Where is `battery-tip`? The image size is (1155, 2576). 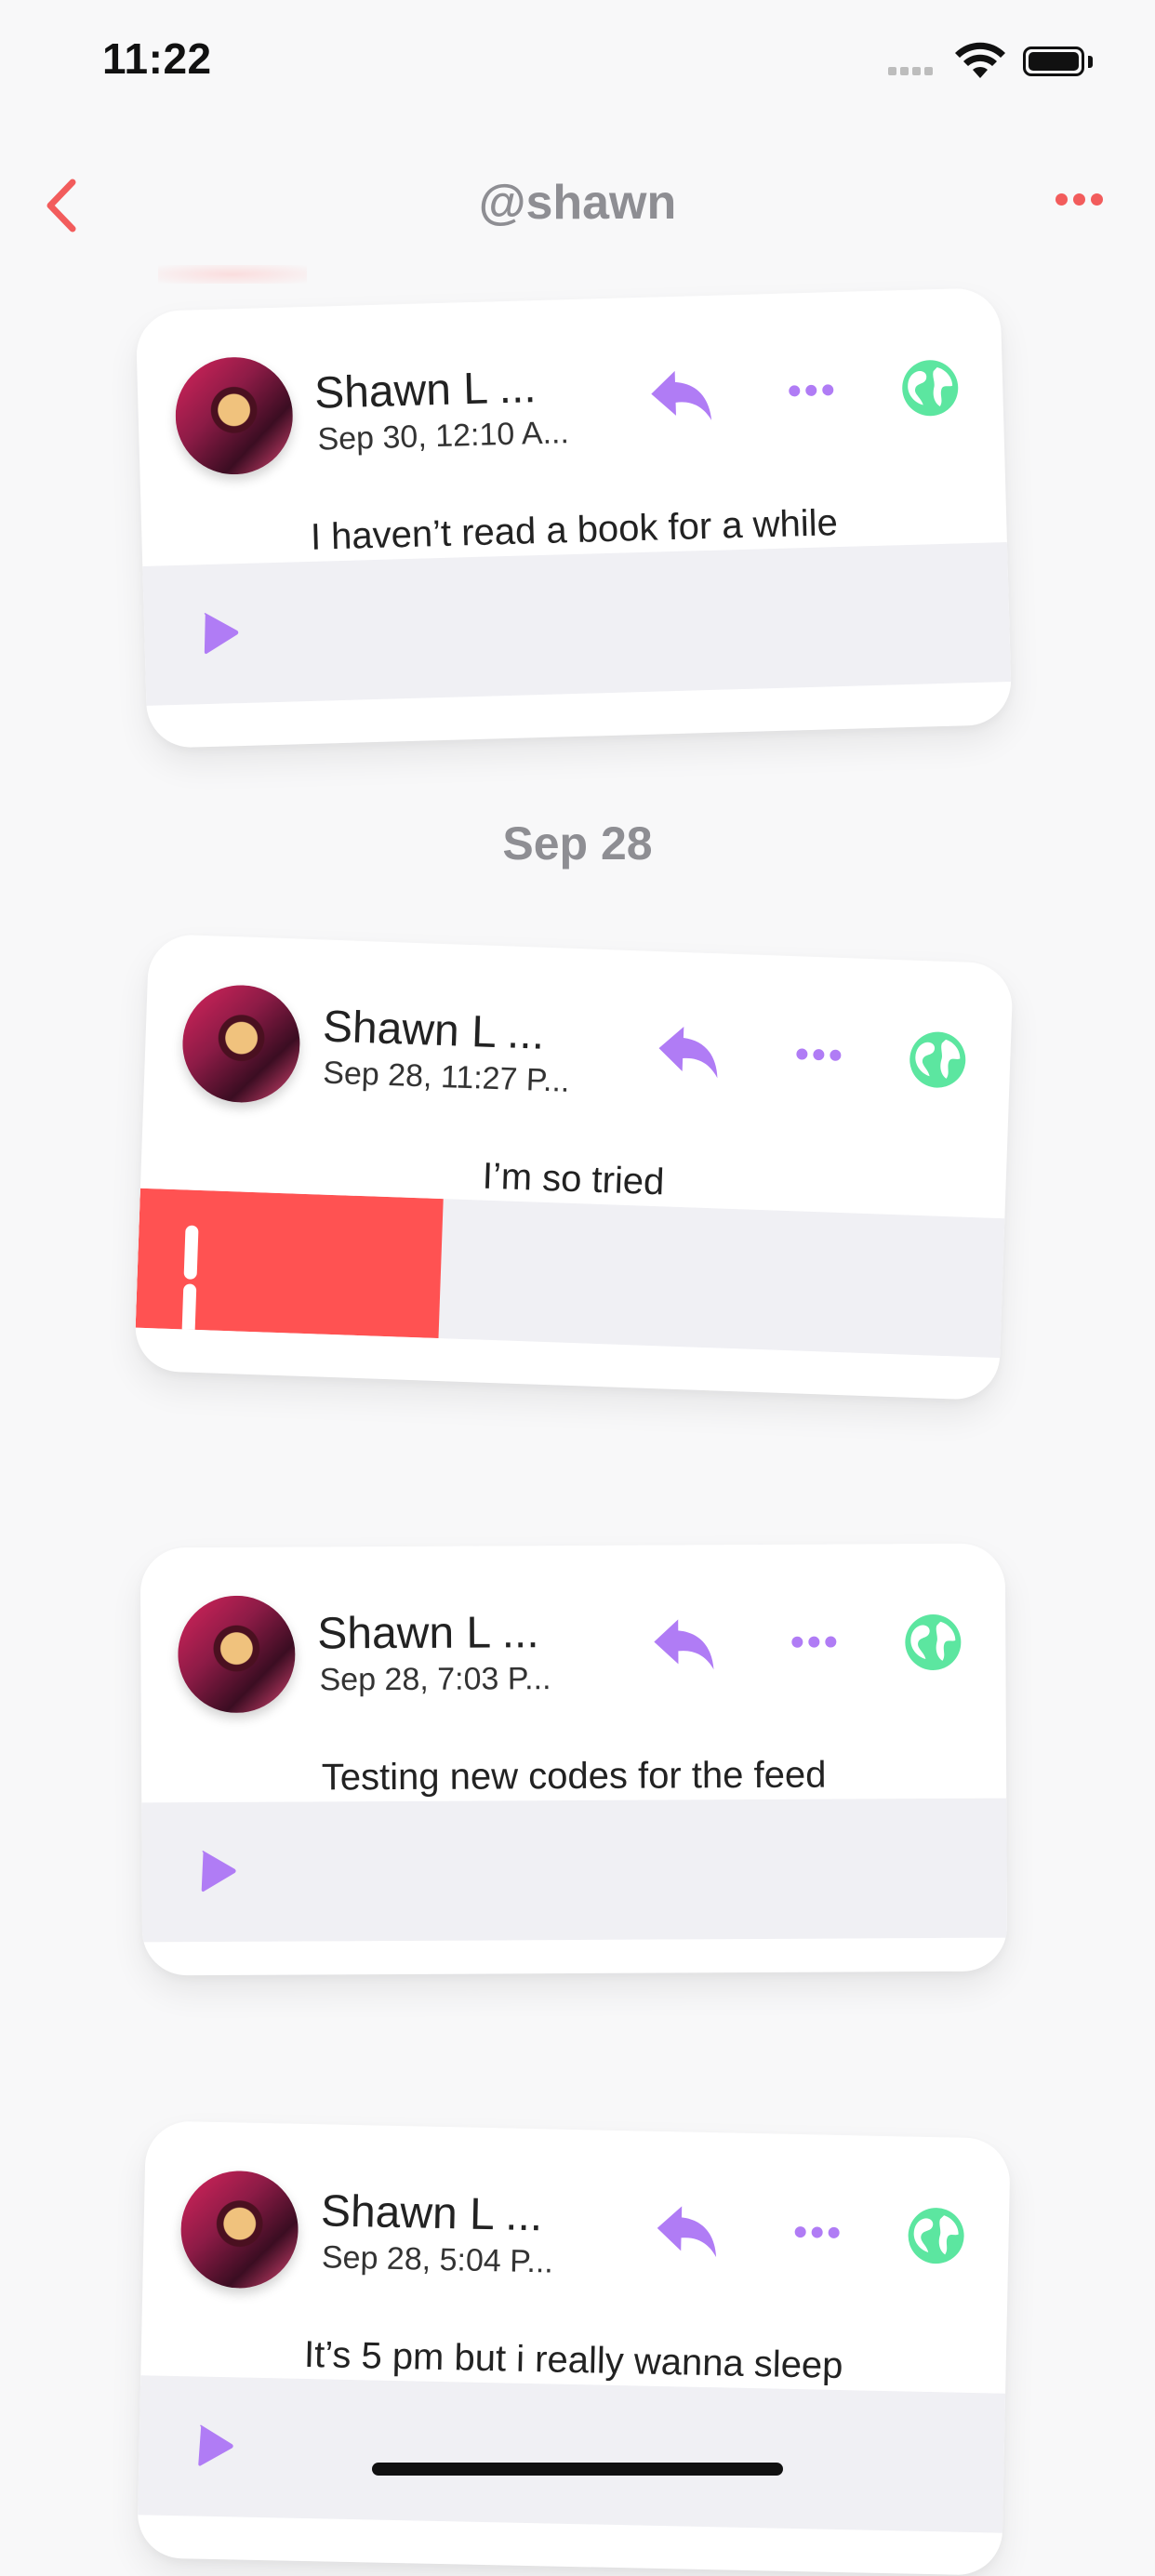 battery-tip is located at coordinates (1090, 62).